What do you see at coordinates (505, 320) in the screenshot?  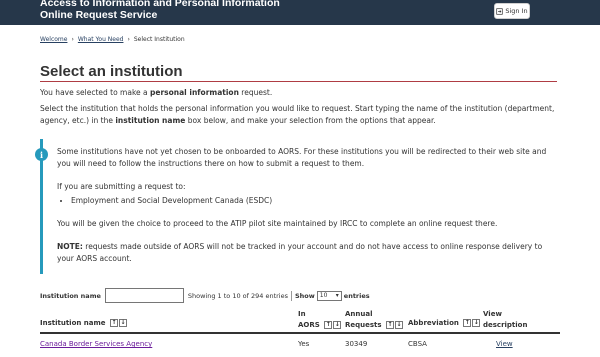 I see `column-header-view-description: View description` at bounding box center [505, 320].